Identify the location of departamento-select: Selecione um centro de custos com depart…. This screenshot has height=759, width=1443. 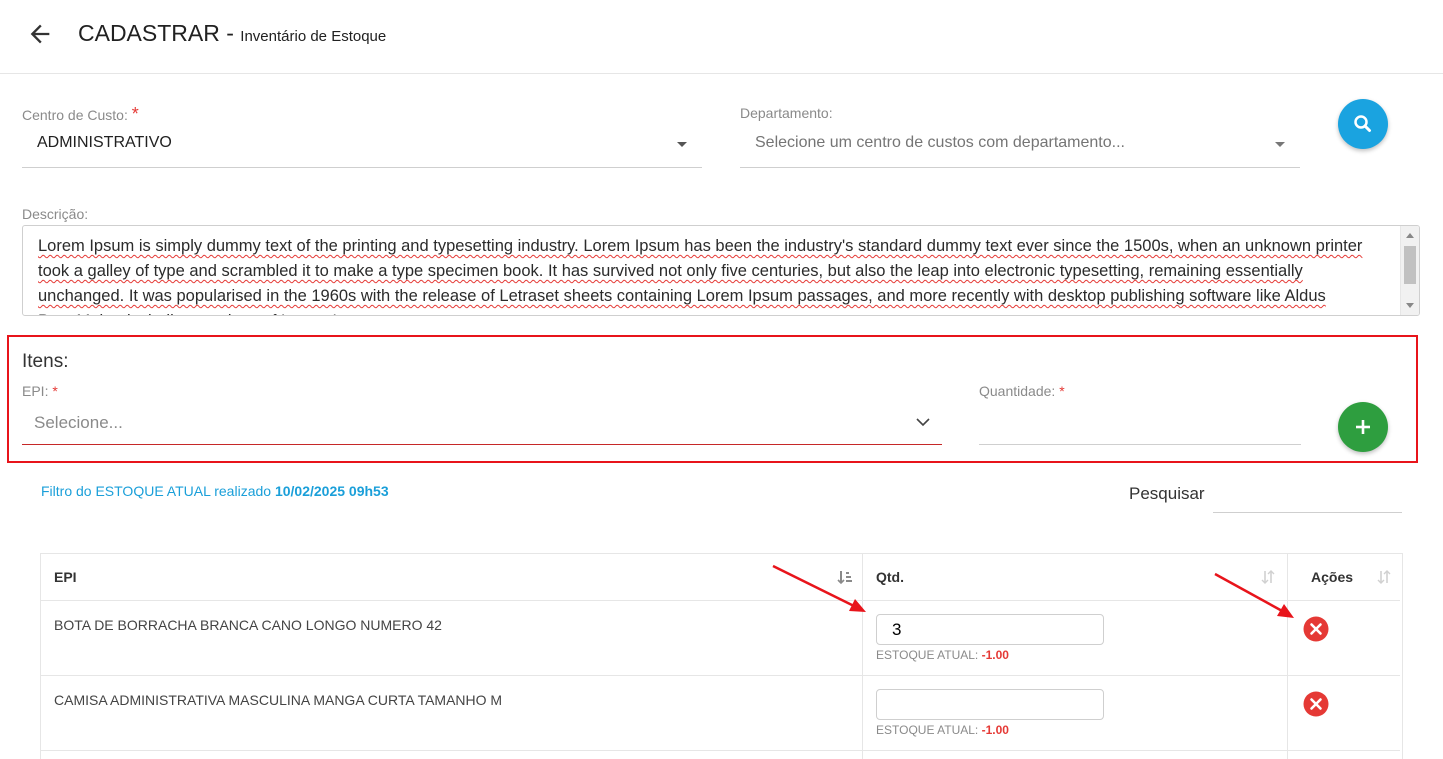
(1020, 146).